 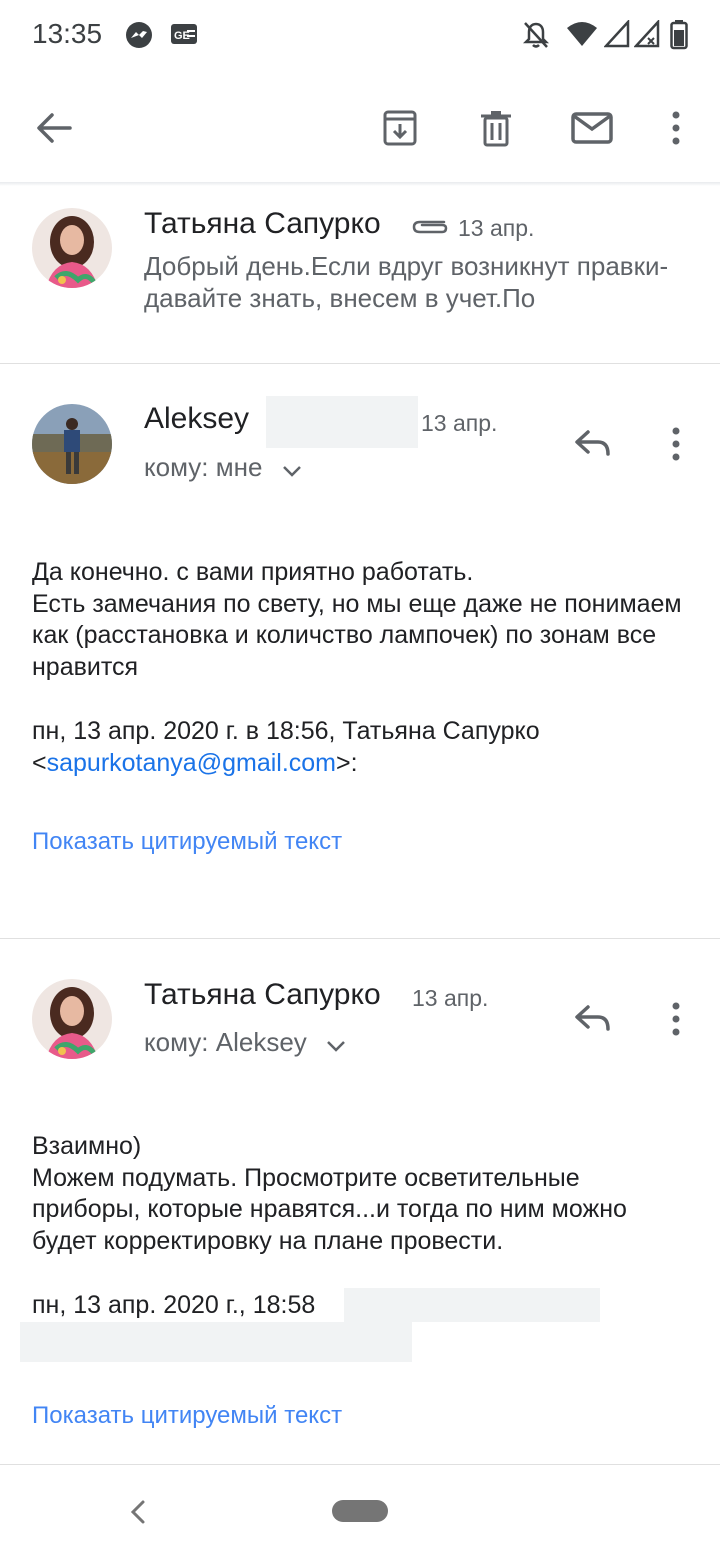 What do you see at coordinates (496, 128) in the screenshot?
I see `delete-icon` at bounding box center [496, 128].